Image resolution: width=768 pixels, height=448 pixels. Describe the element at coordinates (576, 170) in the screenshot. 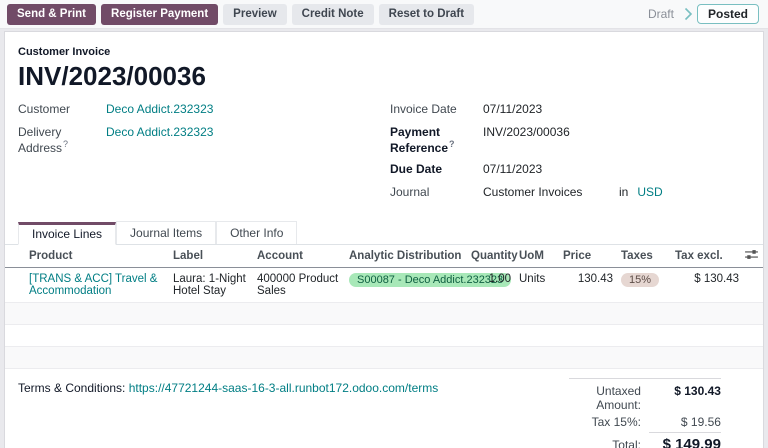

I see `field-due-date: Due Date 07/11/2023` at that location.